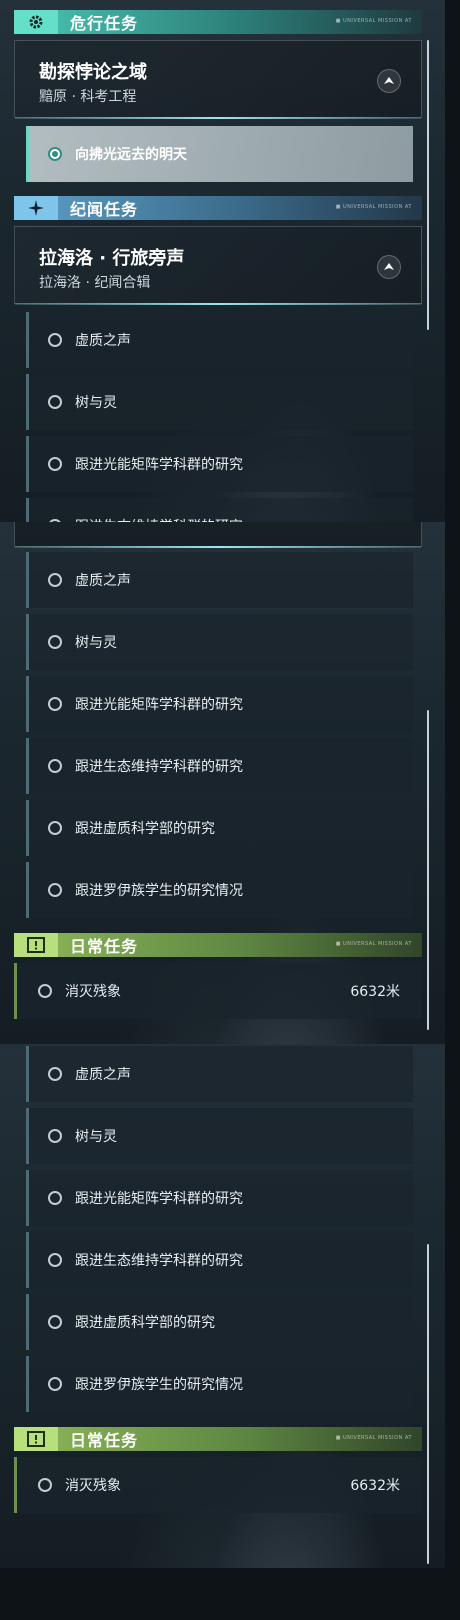  Describe the element at coordinates (104, 23) in the screenshot. I see `section-title: 危行任务` at that location.